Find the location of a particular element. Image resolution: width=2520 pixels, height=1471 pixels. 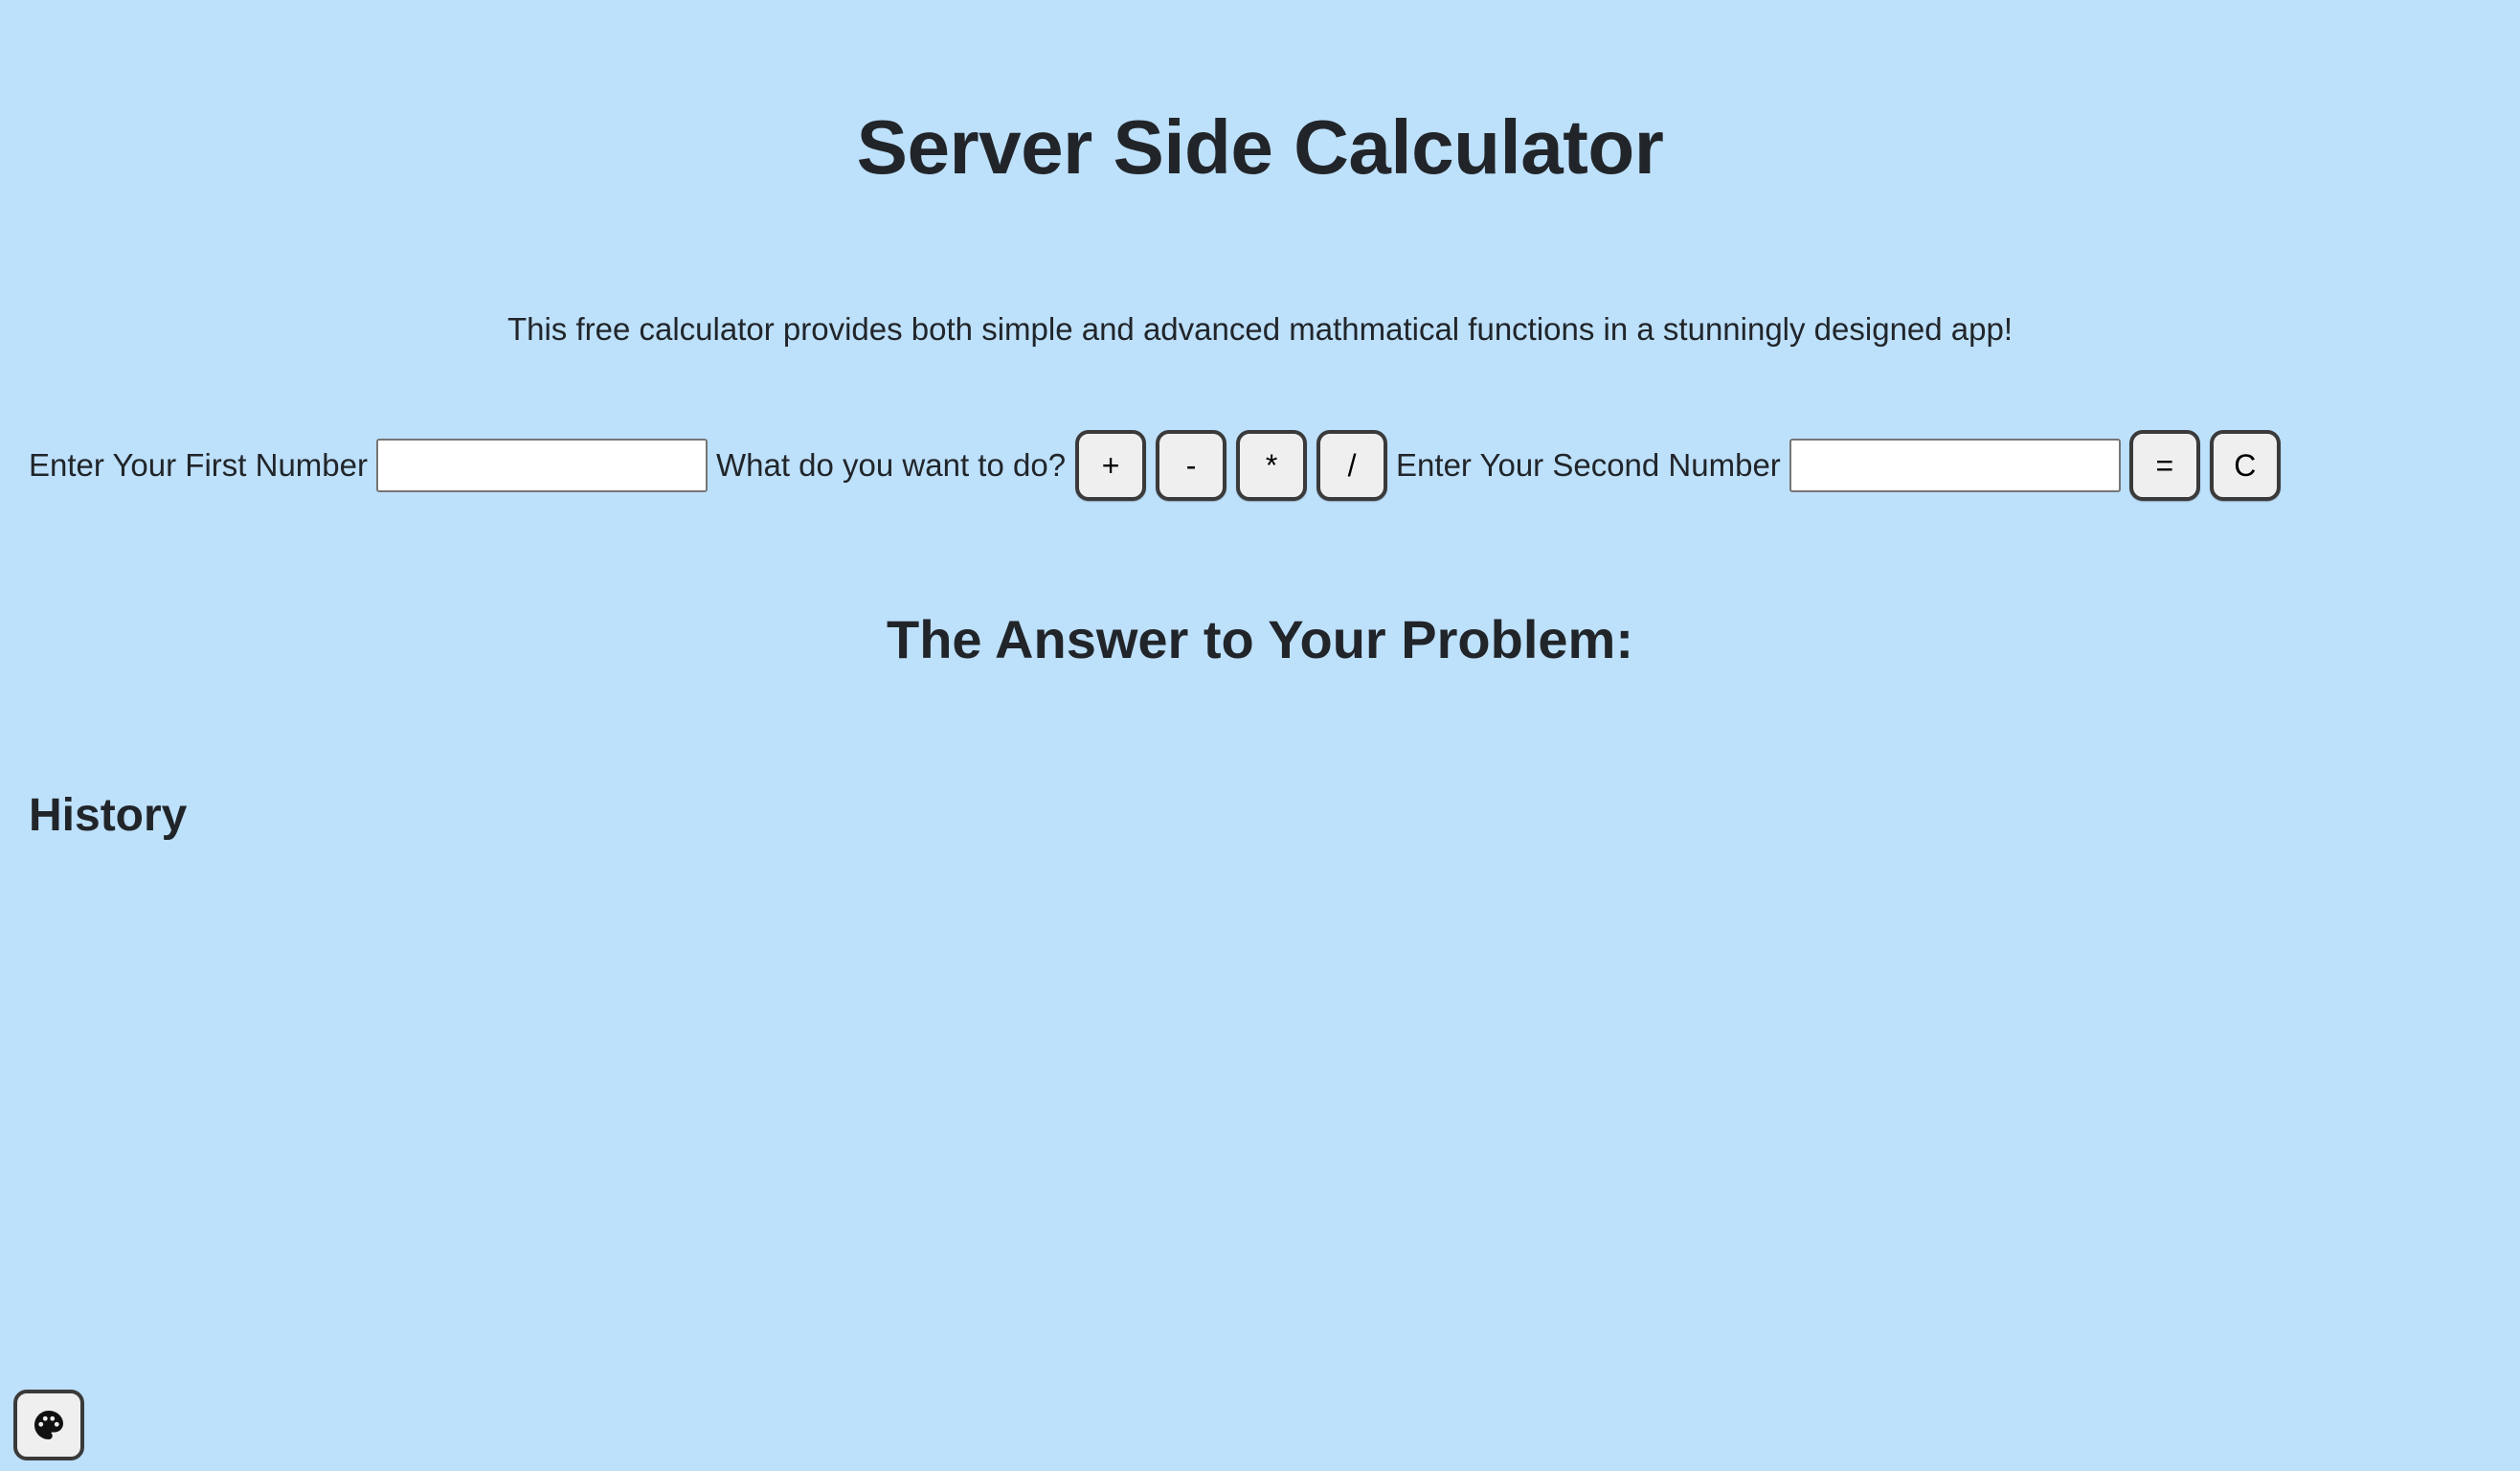

clear-button: C is located at coordinates (2245, 465).